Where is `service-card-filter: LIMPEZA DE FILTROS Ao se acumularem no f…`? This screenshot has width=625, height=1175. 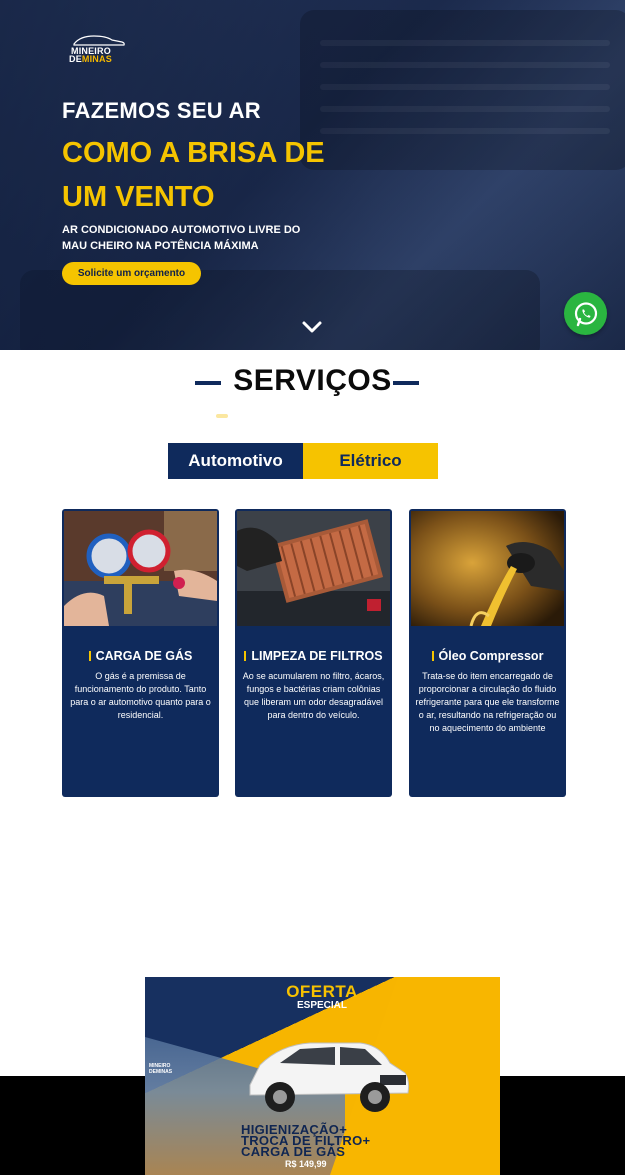
service-card-filter: LIMPEZA DE FILTROS Ao se acumularem no f… is located at coordinates (313, 653).